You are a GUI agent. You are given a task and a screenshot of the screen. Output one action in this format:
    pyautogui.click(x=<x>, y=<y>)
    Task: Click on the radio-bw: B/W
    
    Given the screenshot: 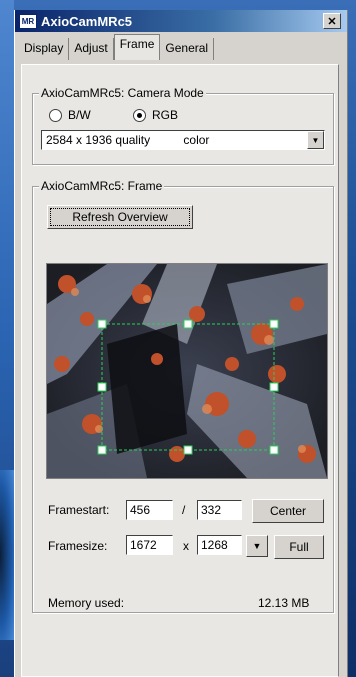 What is the action you would take?
    pyautogui.click(x=70, y=115)
    